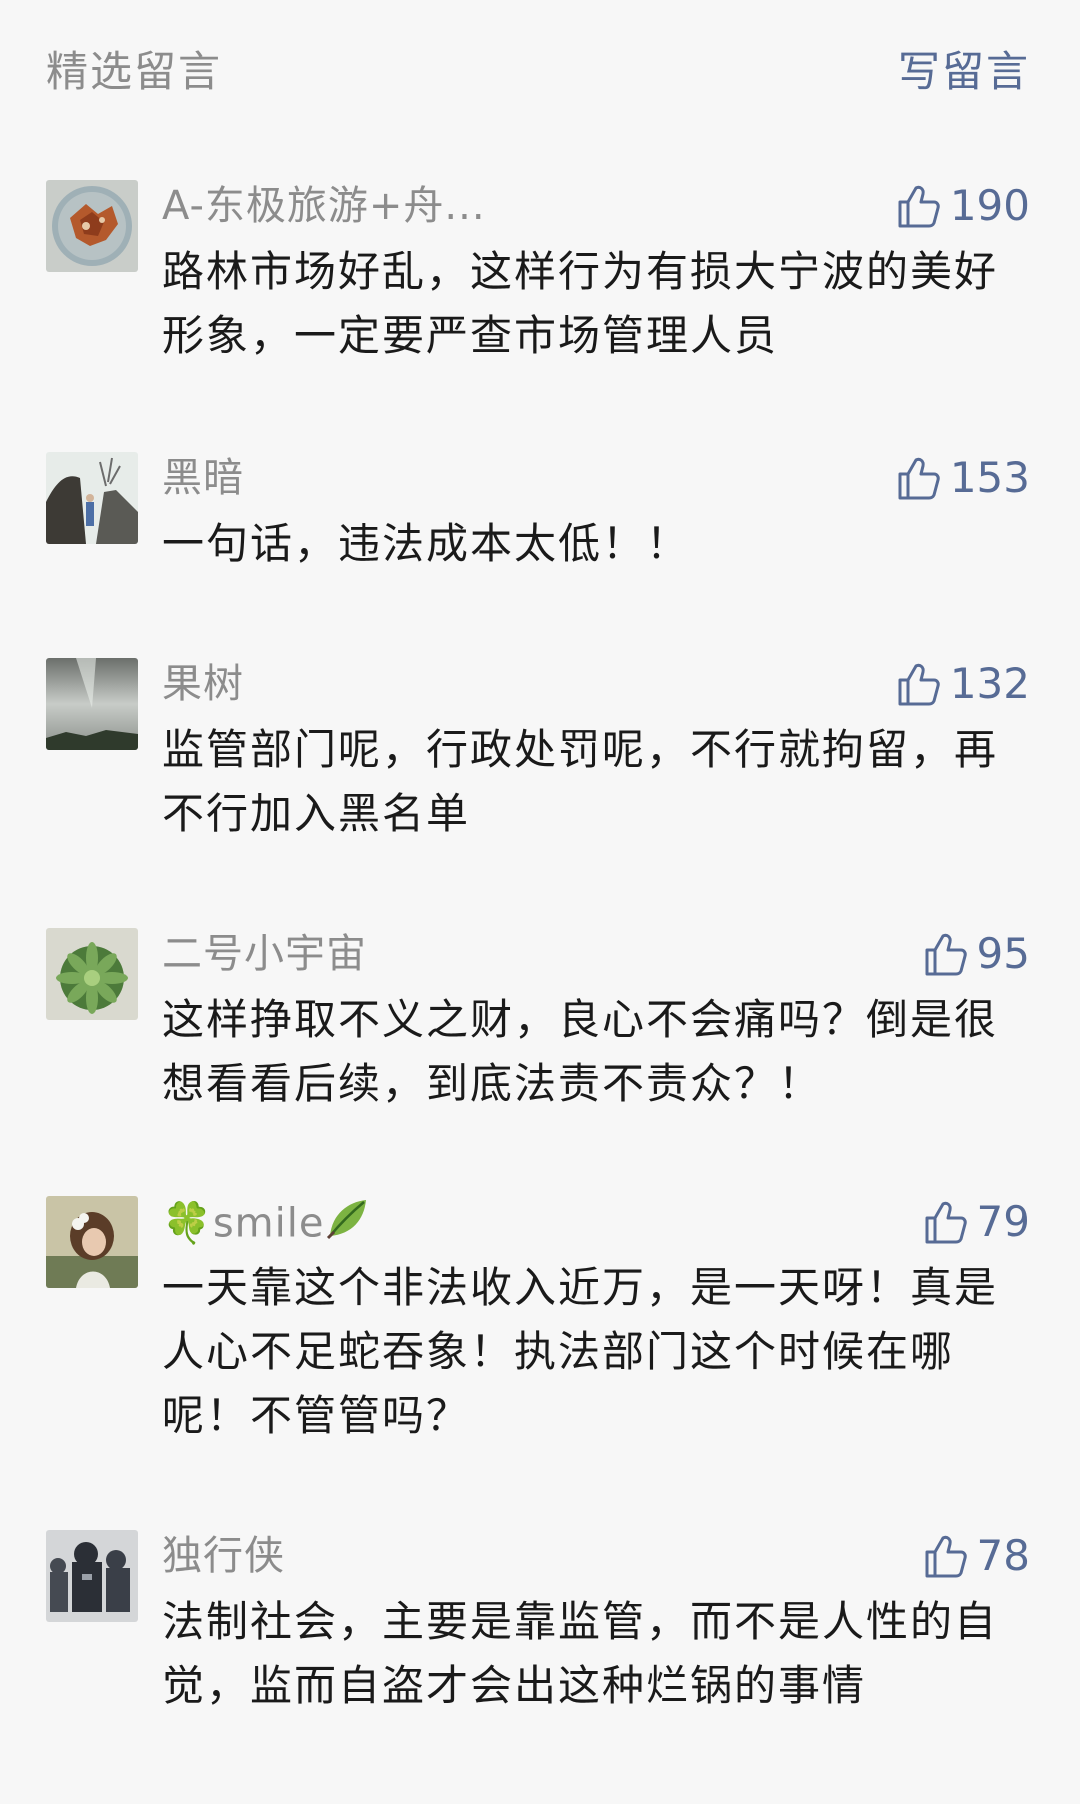 This screenshot has height=1804, width=1080. What do you see at coordinates (1003, 1555) in the screenshot?
I see `like-count: 78` at bounding box center [1003, 1555].